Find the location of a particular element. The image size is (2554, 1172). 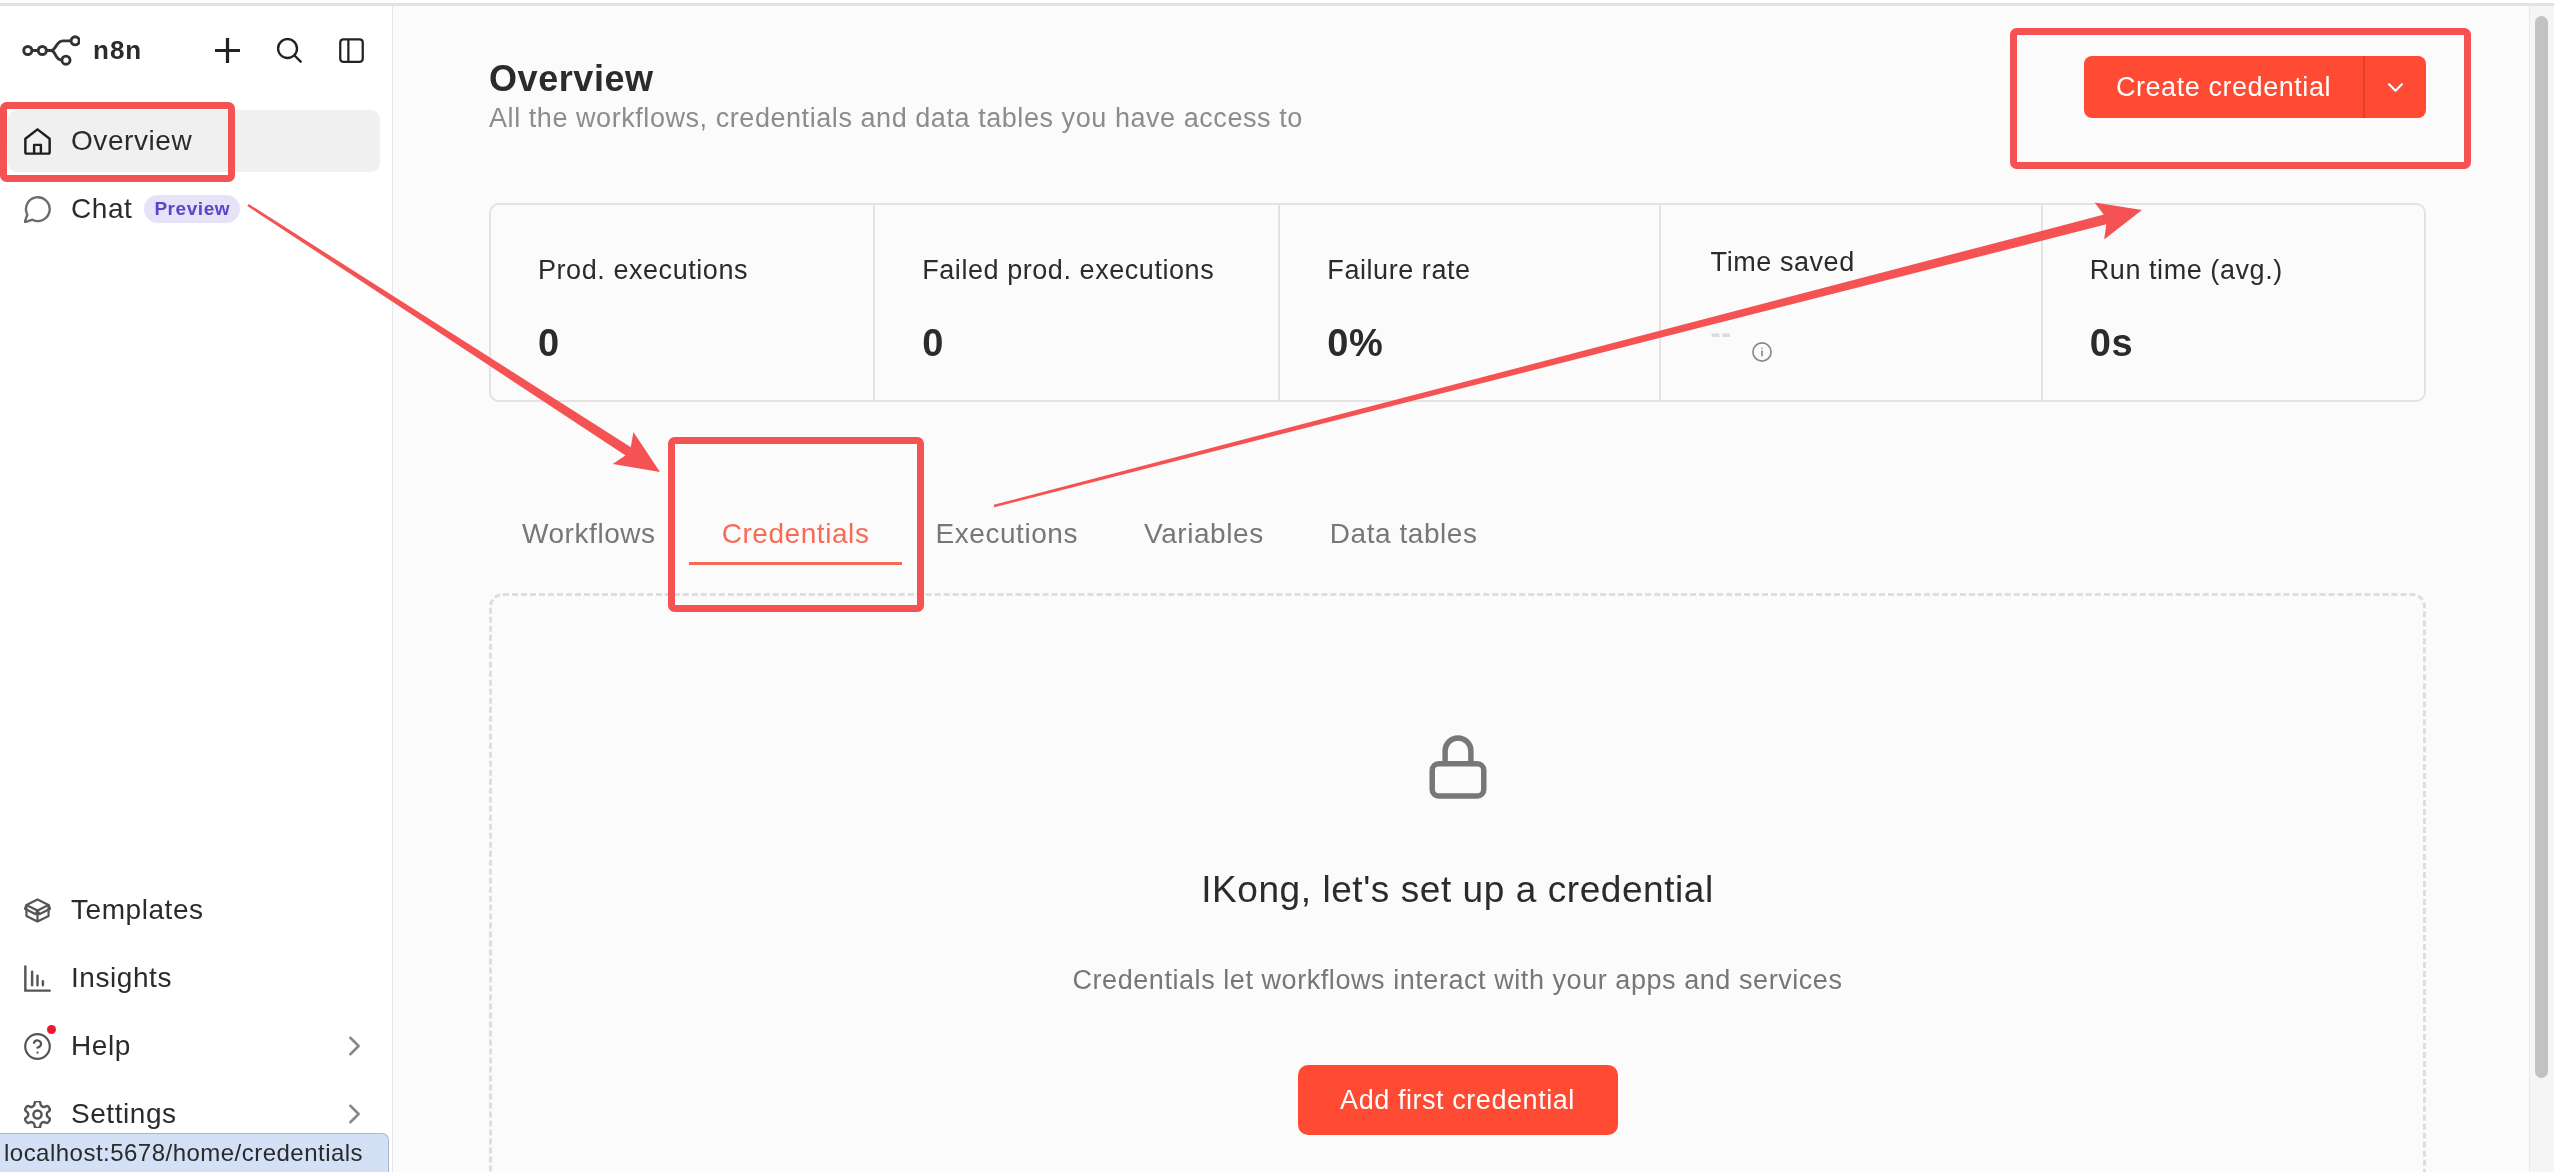

tab: Credentials is located at coordinates (795, 534).